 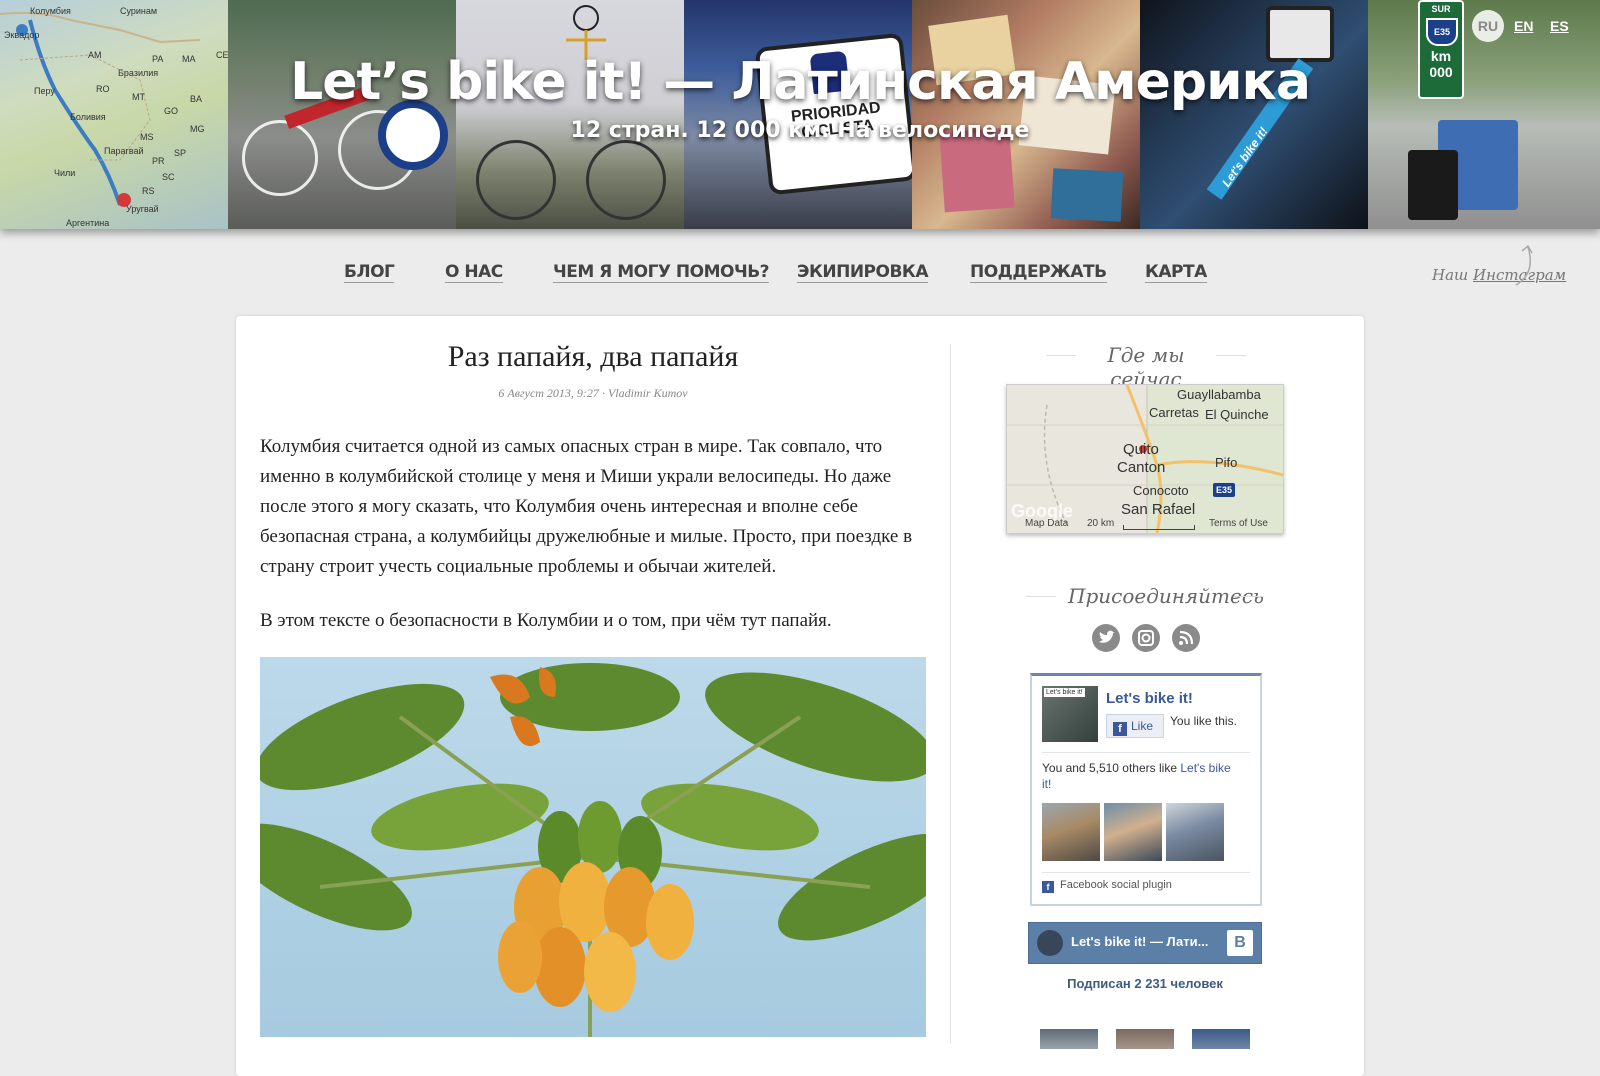 I want to click on plugin-label: Facebook social plugin, so click(x=1116, y=885).